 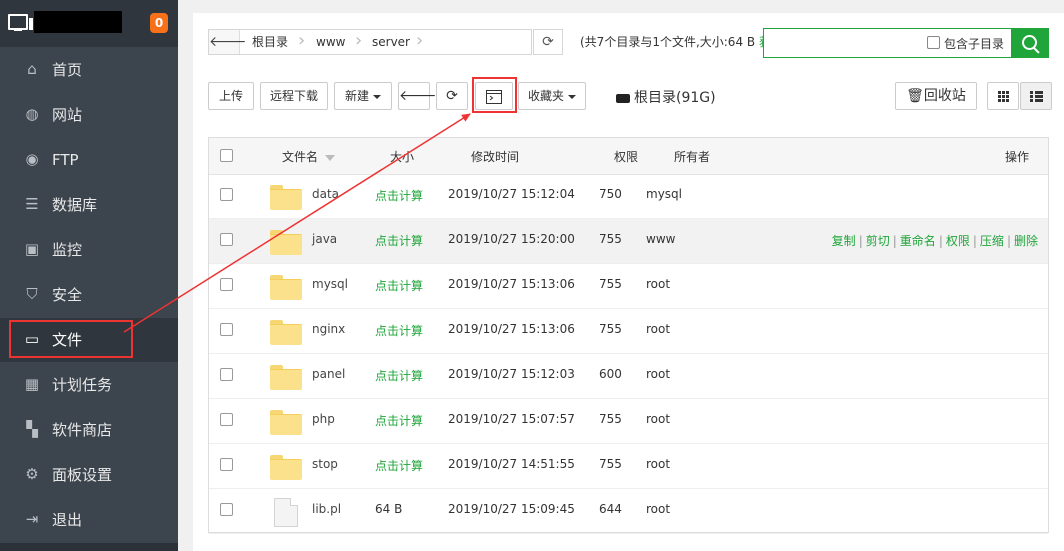 What do you see at coordinates (67, 250) in the screenshot?
I see `sidebar-item-label: 监控` at bounding box center [67, 250].